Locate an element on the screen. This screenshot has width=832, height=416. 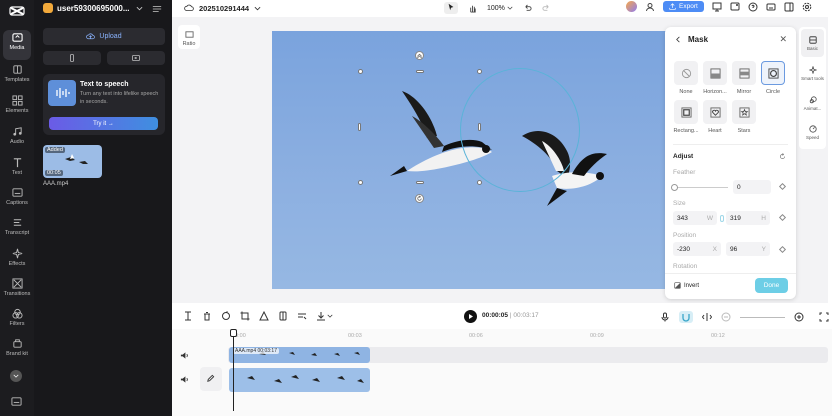
loop-icon is located at coordinates (226, 316).